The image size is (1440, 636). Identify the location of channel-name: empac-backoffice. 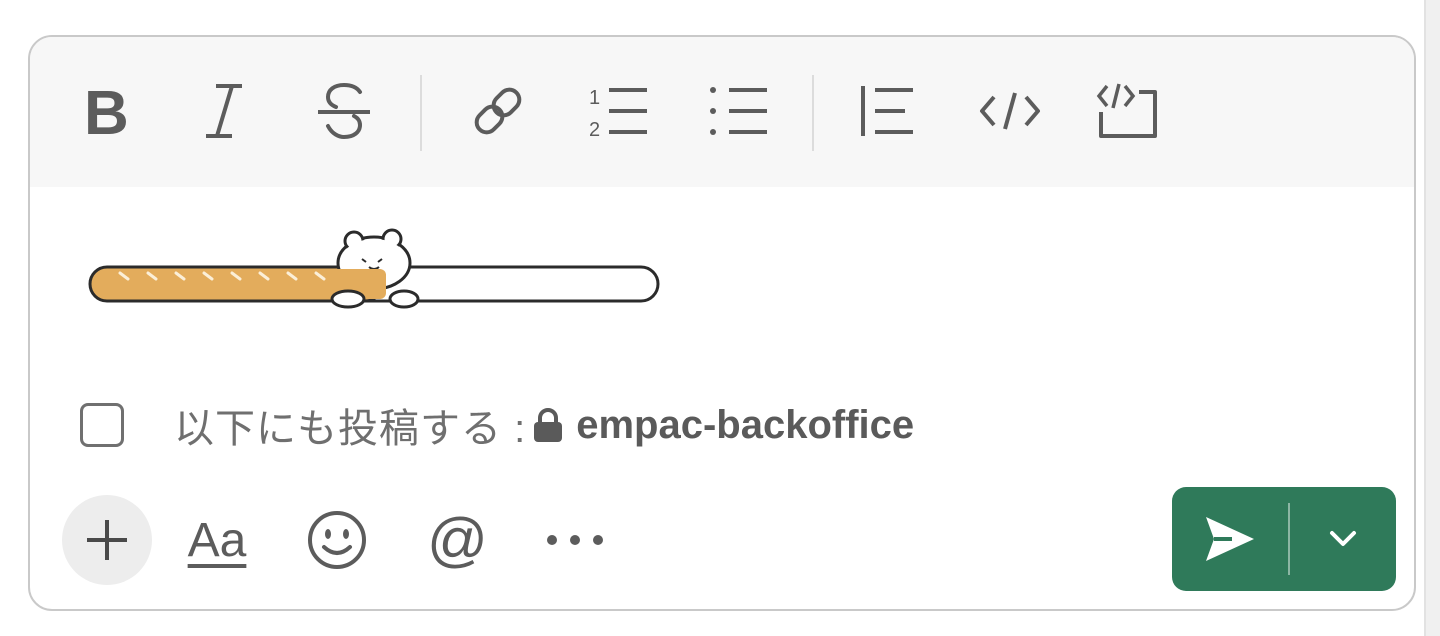
(745, 425).